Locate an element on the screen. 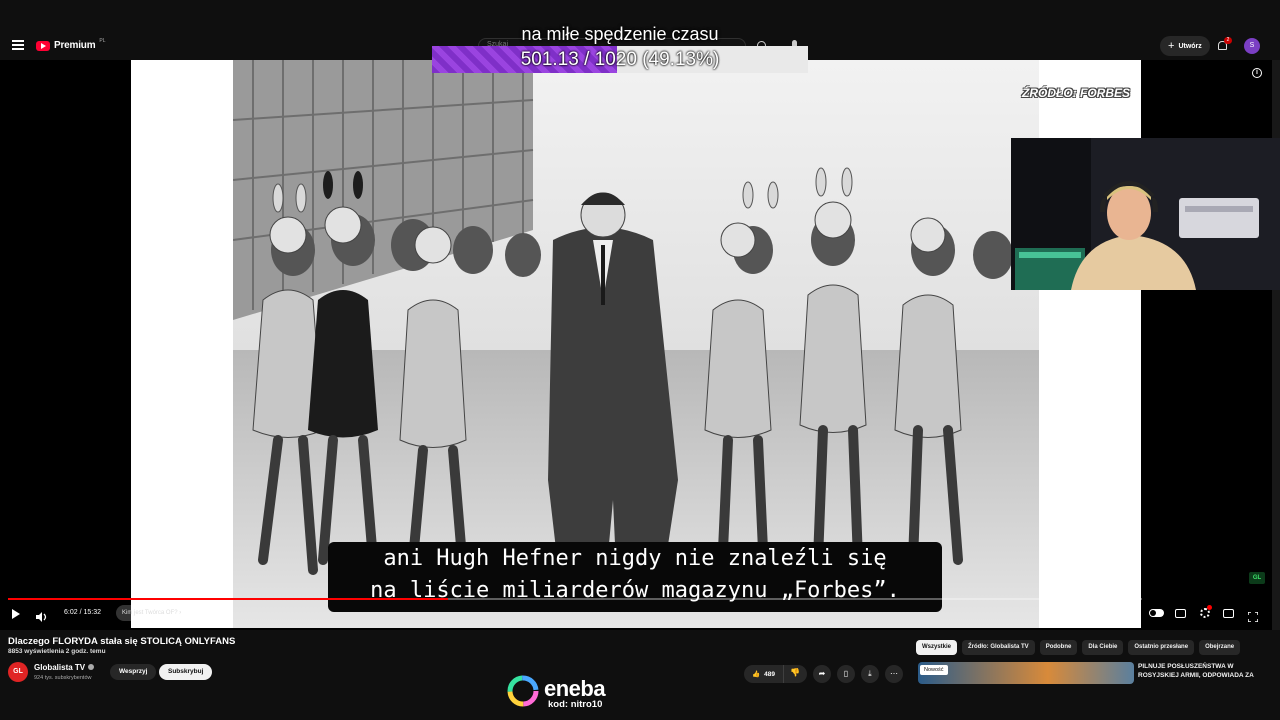 Image resolution: width=1280 pixels, height=720 pixels. more-actions-button: ⋯ is located at coordinates (893, 674).